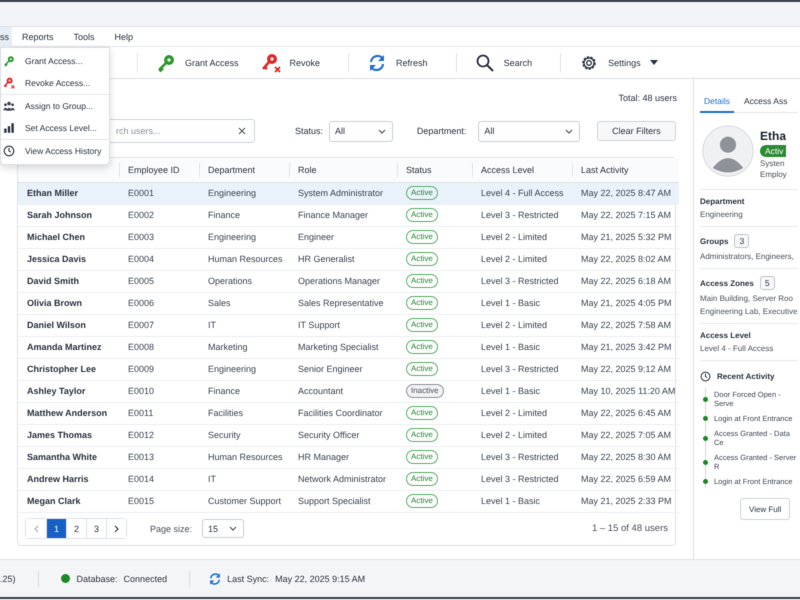 This screenshot has height=600, width=800. I want to click on status-value: May 22, 2025 9:15 AM, so click(320, 579).